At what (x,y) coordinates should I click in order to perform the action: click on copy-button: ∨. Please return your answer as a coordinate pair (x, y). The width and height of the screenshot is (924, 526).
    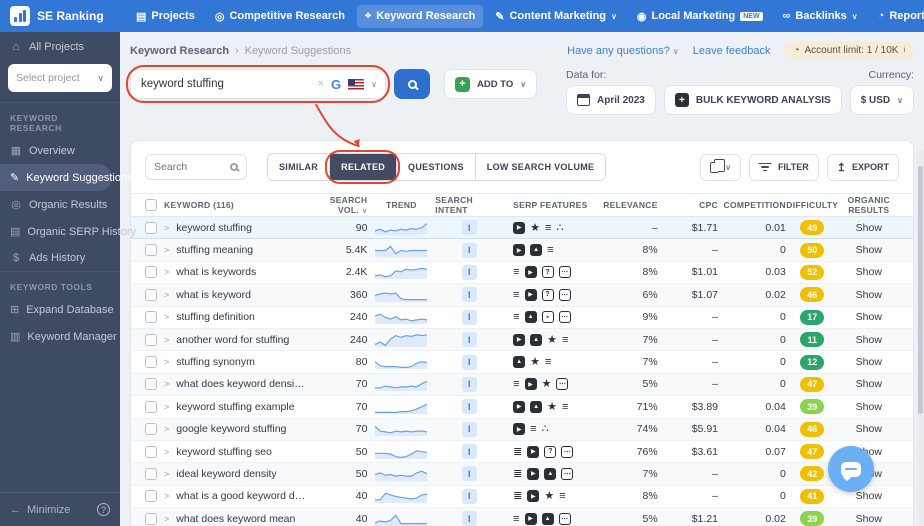
    Looking at the image, I should click on (720, 167).